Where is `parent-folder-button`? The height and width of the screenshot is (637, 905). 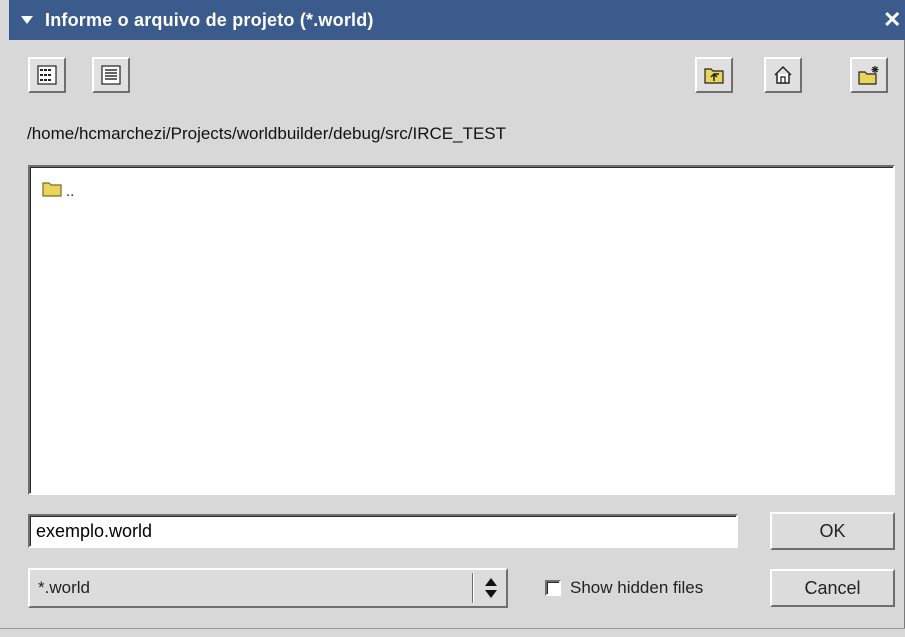 parent-folder-button is located at coordinates (714, 75).